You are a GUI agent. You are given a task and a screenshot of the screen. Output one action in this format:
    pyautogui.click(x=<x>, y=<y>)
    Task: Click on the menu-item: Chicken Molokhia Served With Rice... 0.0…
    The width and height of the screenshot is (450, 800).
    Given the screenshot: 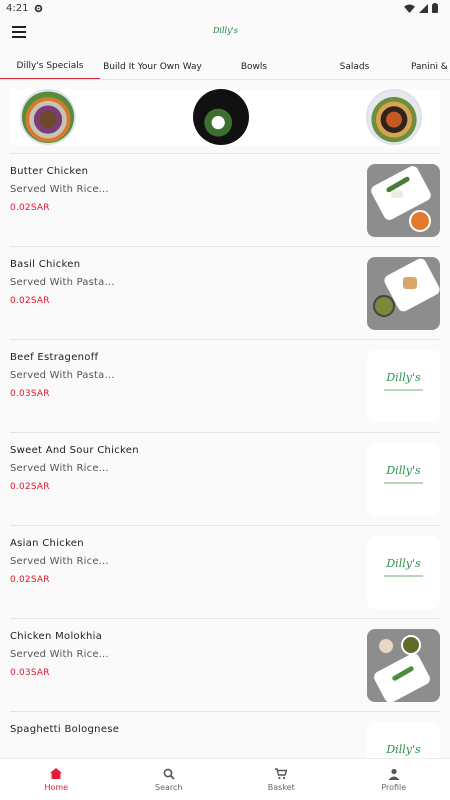 What is the action you would take?
    pyautogui.click(x=225, y=664)
    